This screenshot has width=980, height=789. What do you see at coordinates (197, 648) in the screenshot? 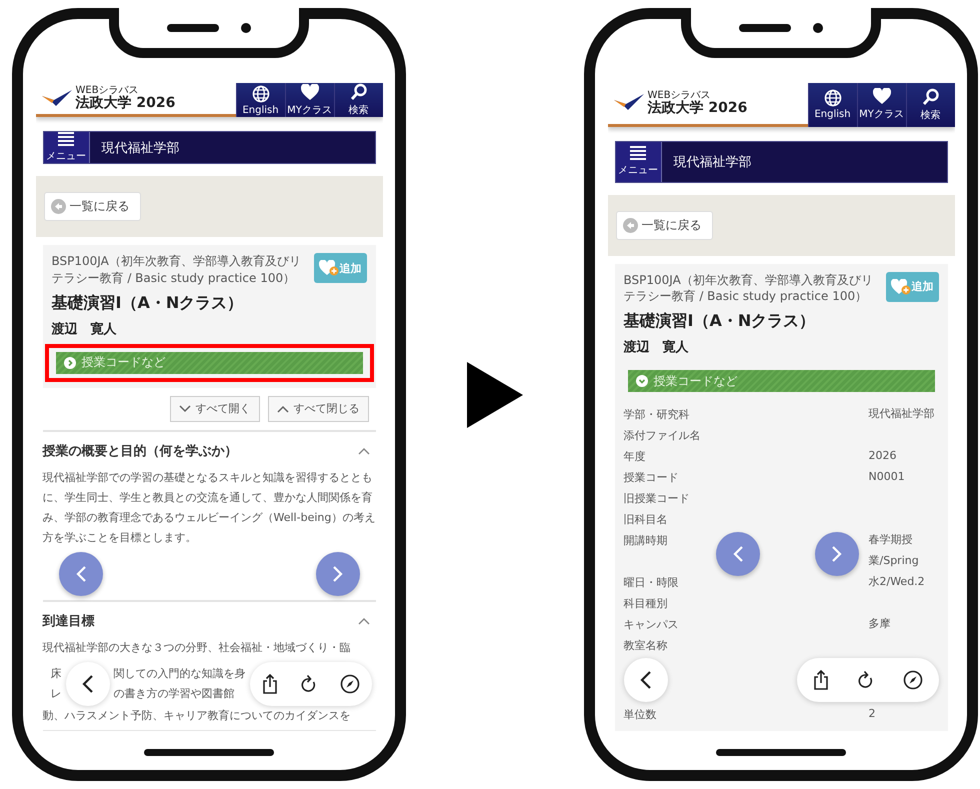
I see `section-text: 現代福祉学部の大きな３つの分野、社会福祉・地域づくり・臨` at bounding box center [197, 648].